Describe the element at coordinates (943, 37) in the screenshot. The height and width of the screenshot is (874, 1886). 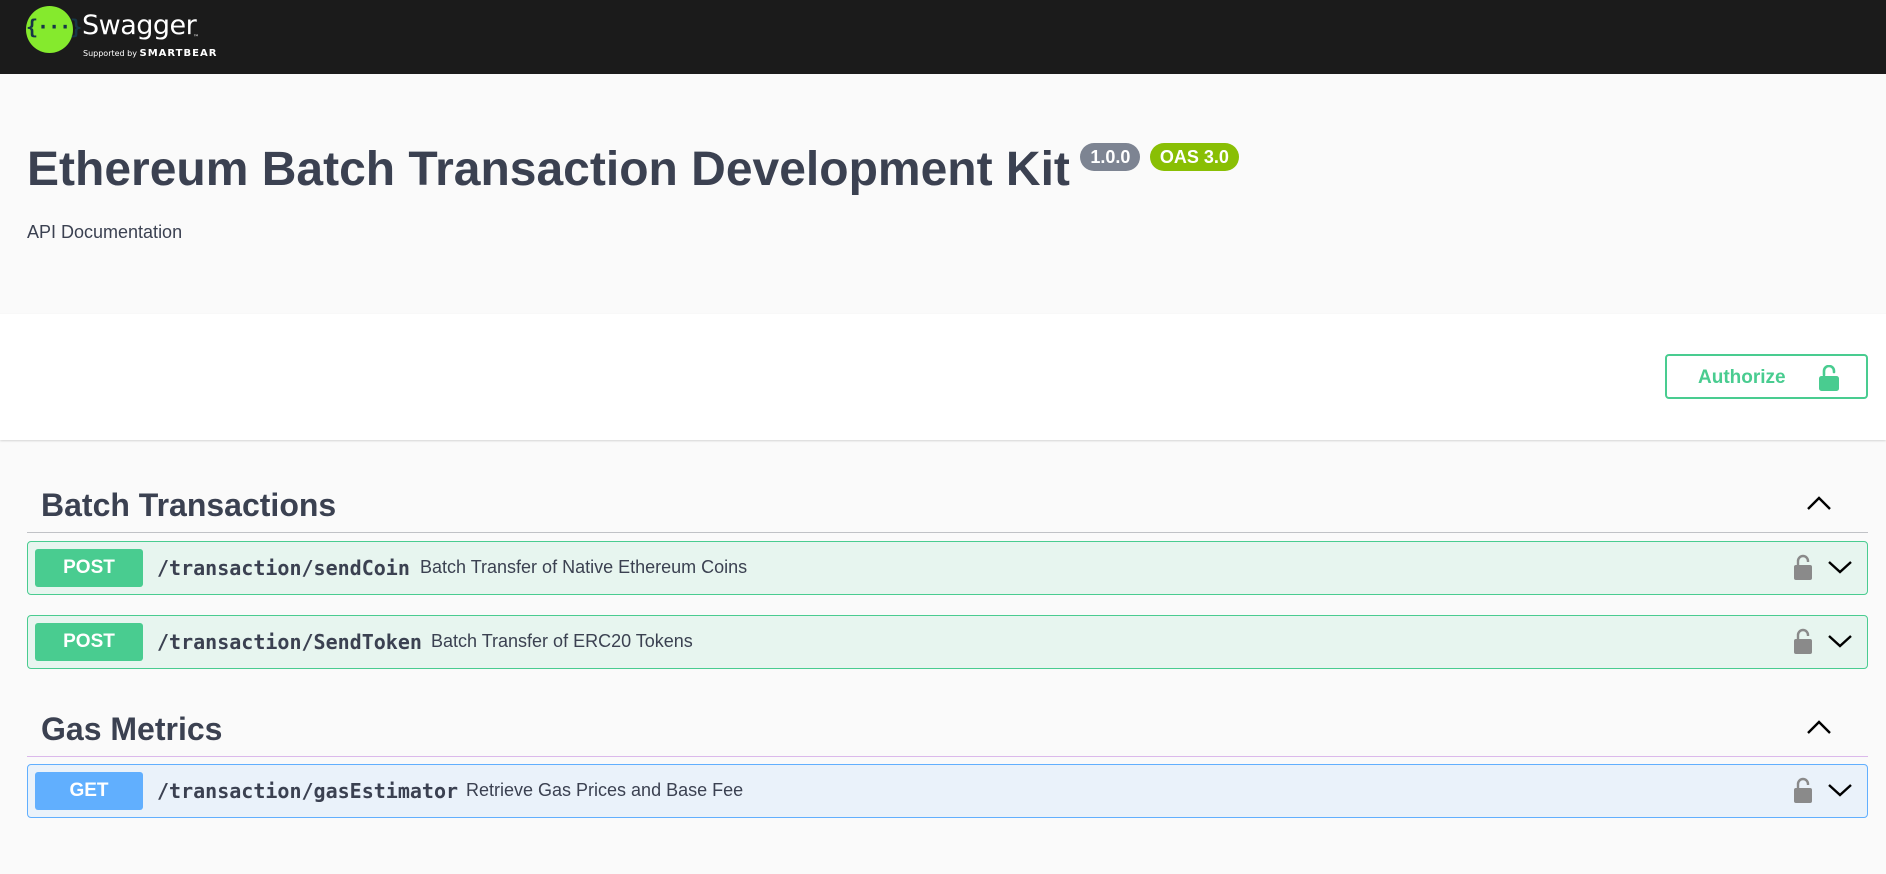
I see `topbar: {···} Swagger ™ Supported by SMARTBEAR` at that location.